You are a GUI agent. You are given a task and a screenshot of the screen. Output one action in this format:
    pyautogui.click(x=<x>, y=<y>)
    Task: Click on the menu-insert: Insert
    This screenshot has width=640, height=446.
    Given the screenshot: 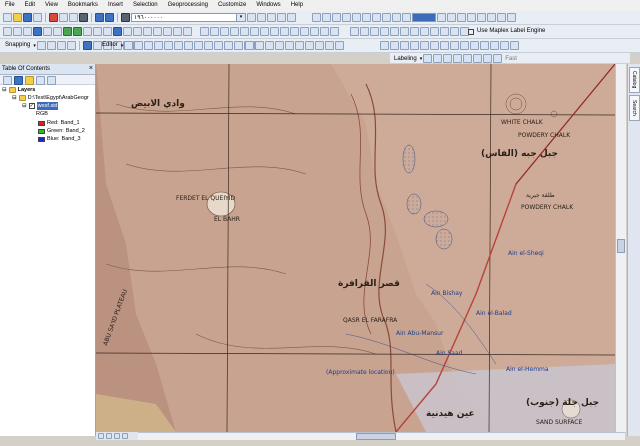 What is the action you would take?
    pyautogui.click(x=115, y=5)
    